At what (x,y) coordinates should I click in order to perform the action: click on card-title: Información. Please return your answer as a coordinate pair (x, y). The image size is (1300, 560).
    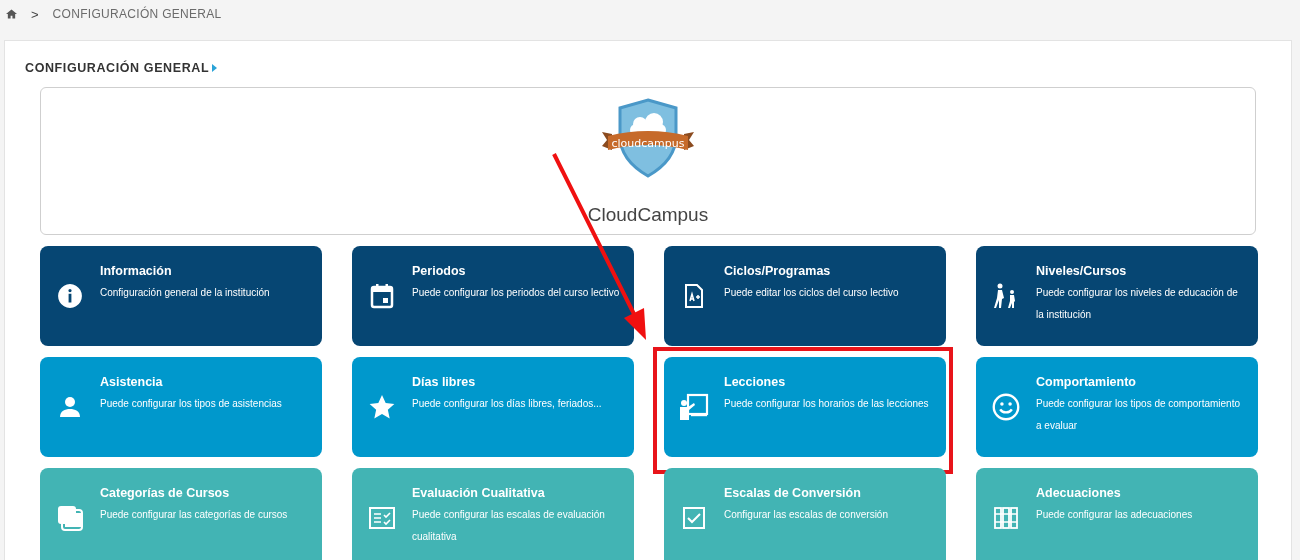
    Looking at the image, I should click on (136, 271).